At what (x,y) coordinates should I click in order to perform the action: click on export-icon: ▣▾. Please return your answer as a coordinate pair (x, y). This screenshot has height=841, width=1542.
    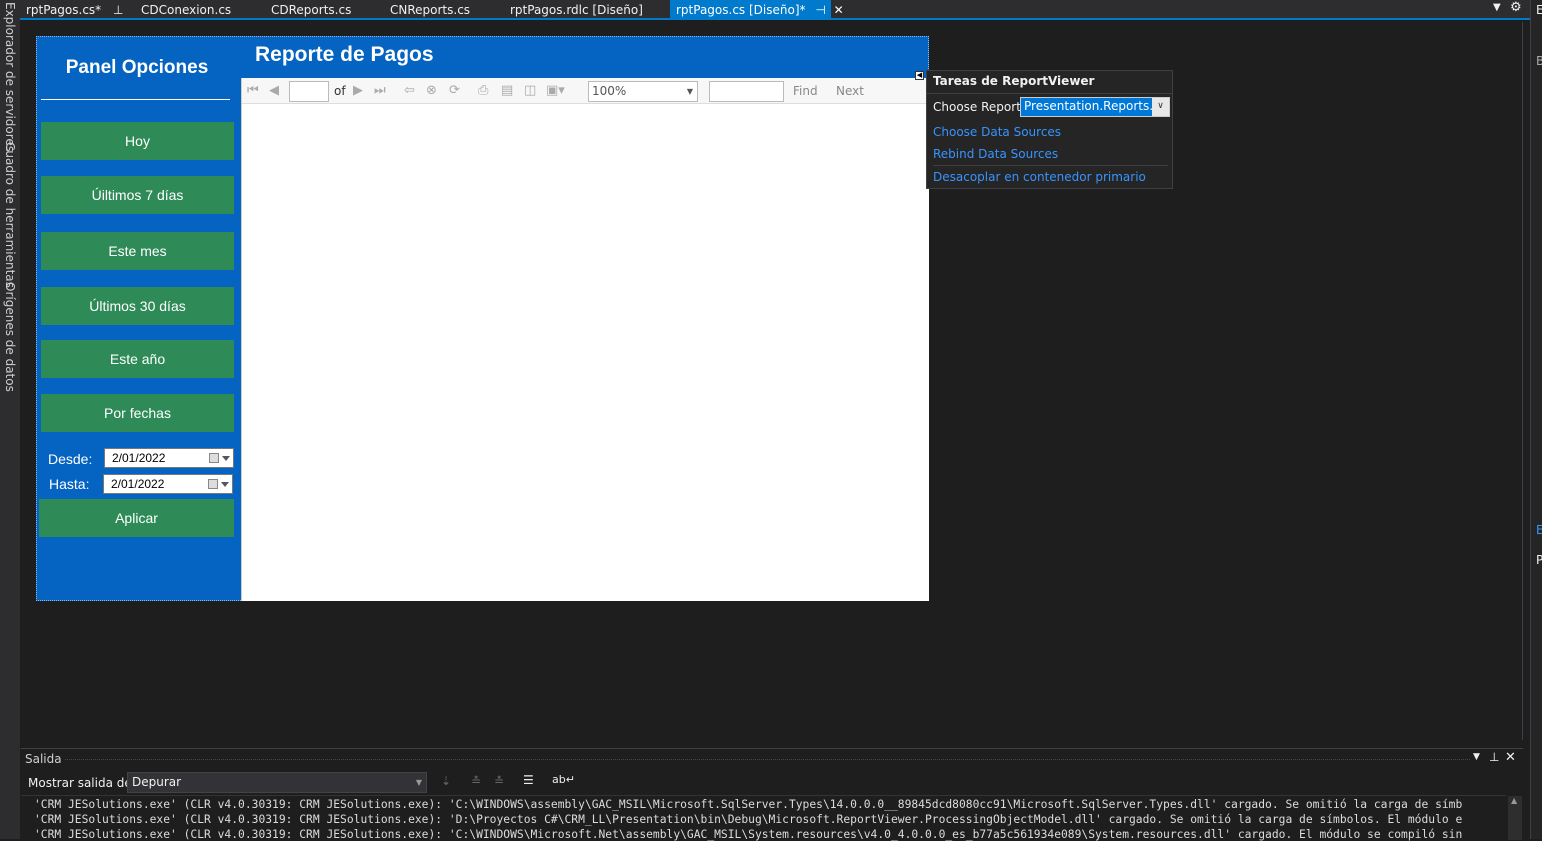
    Looking at the image, I should click on (555, 91).